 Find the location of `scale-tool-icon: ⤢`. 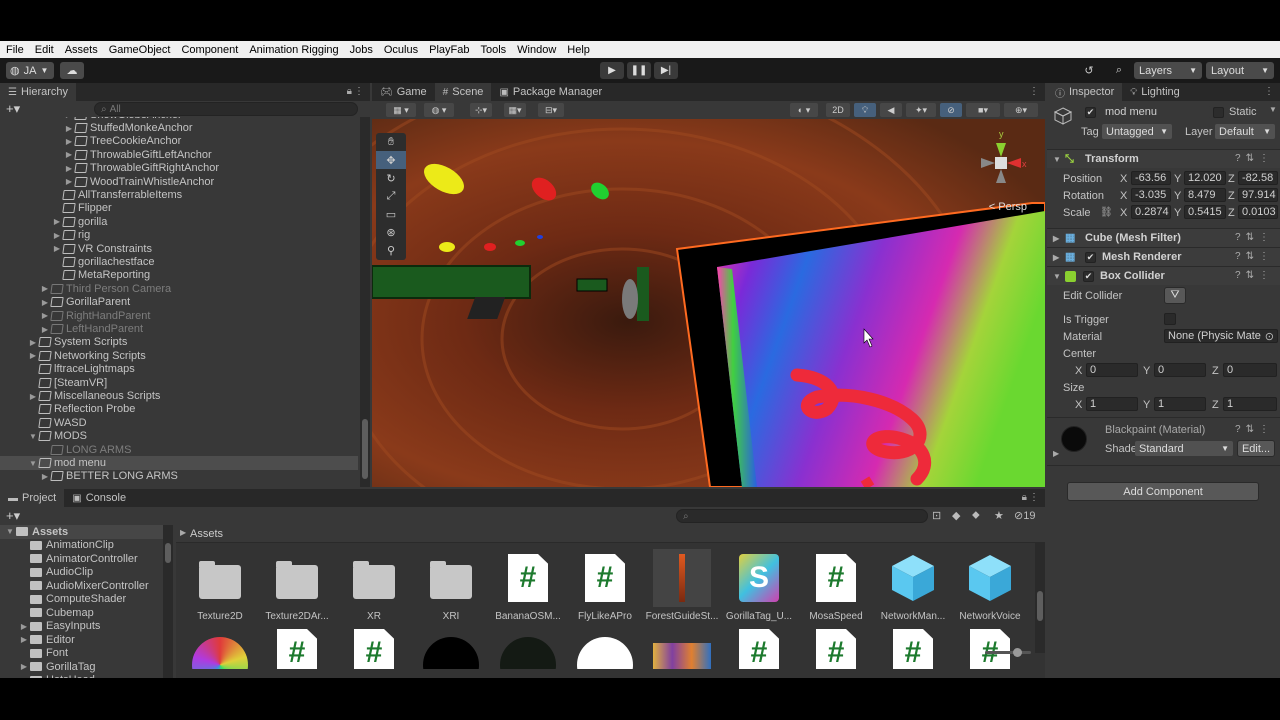

scale-tool-icon: ⤢ is located at coordinates (391, 196).